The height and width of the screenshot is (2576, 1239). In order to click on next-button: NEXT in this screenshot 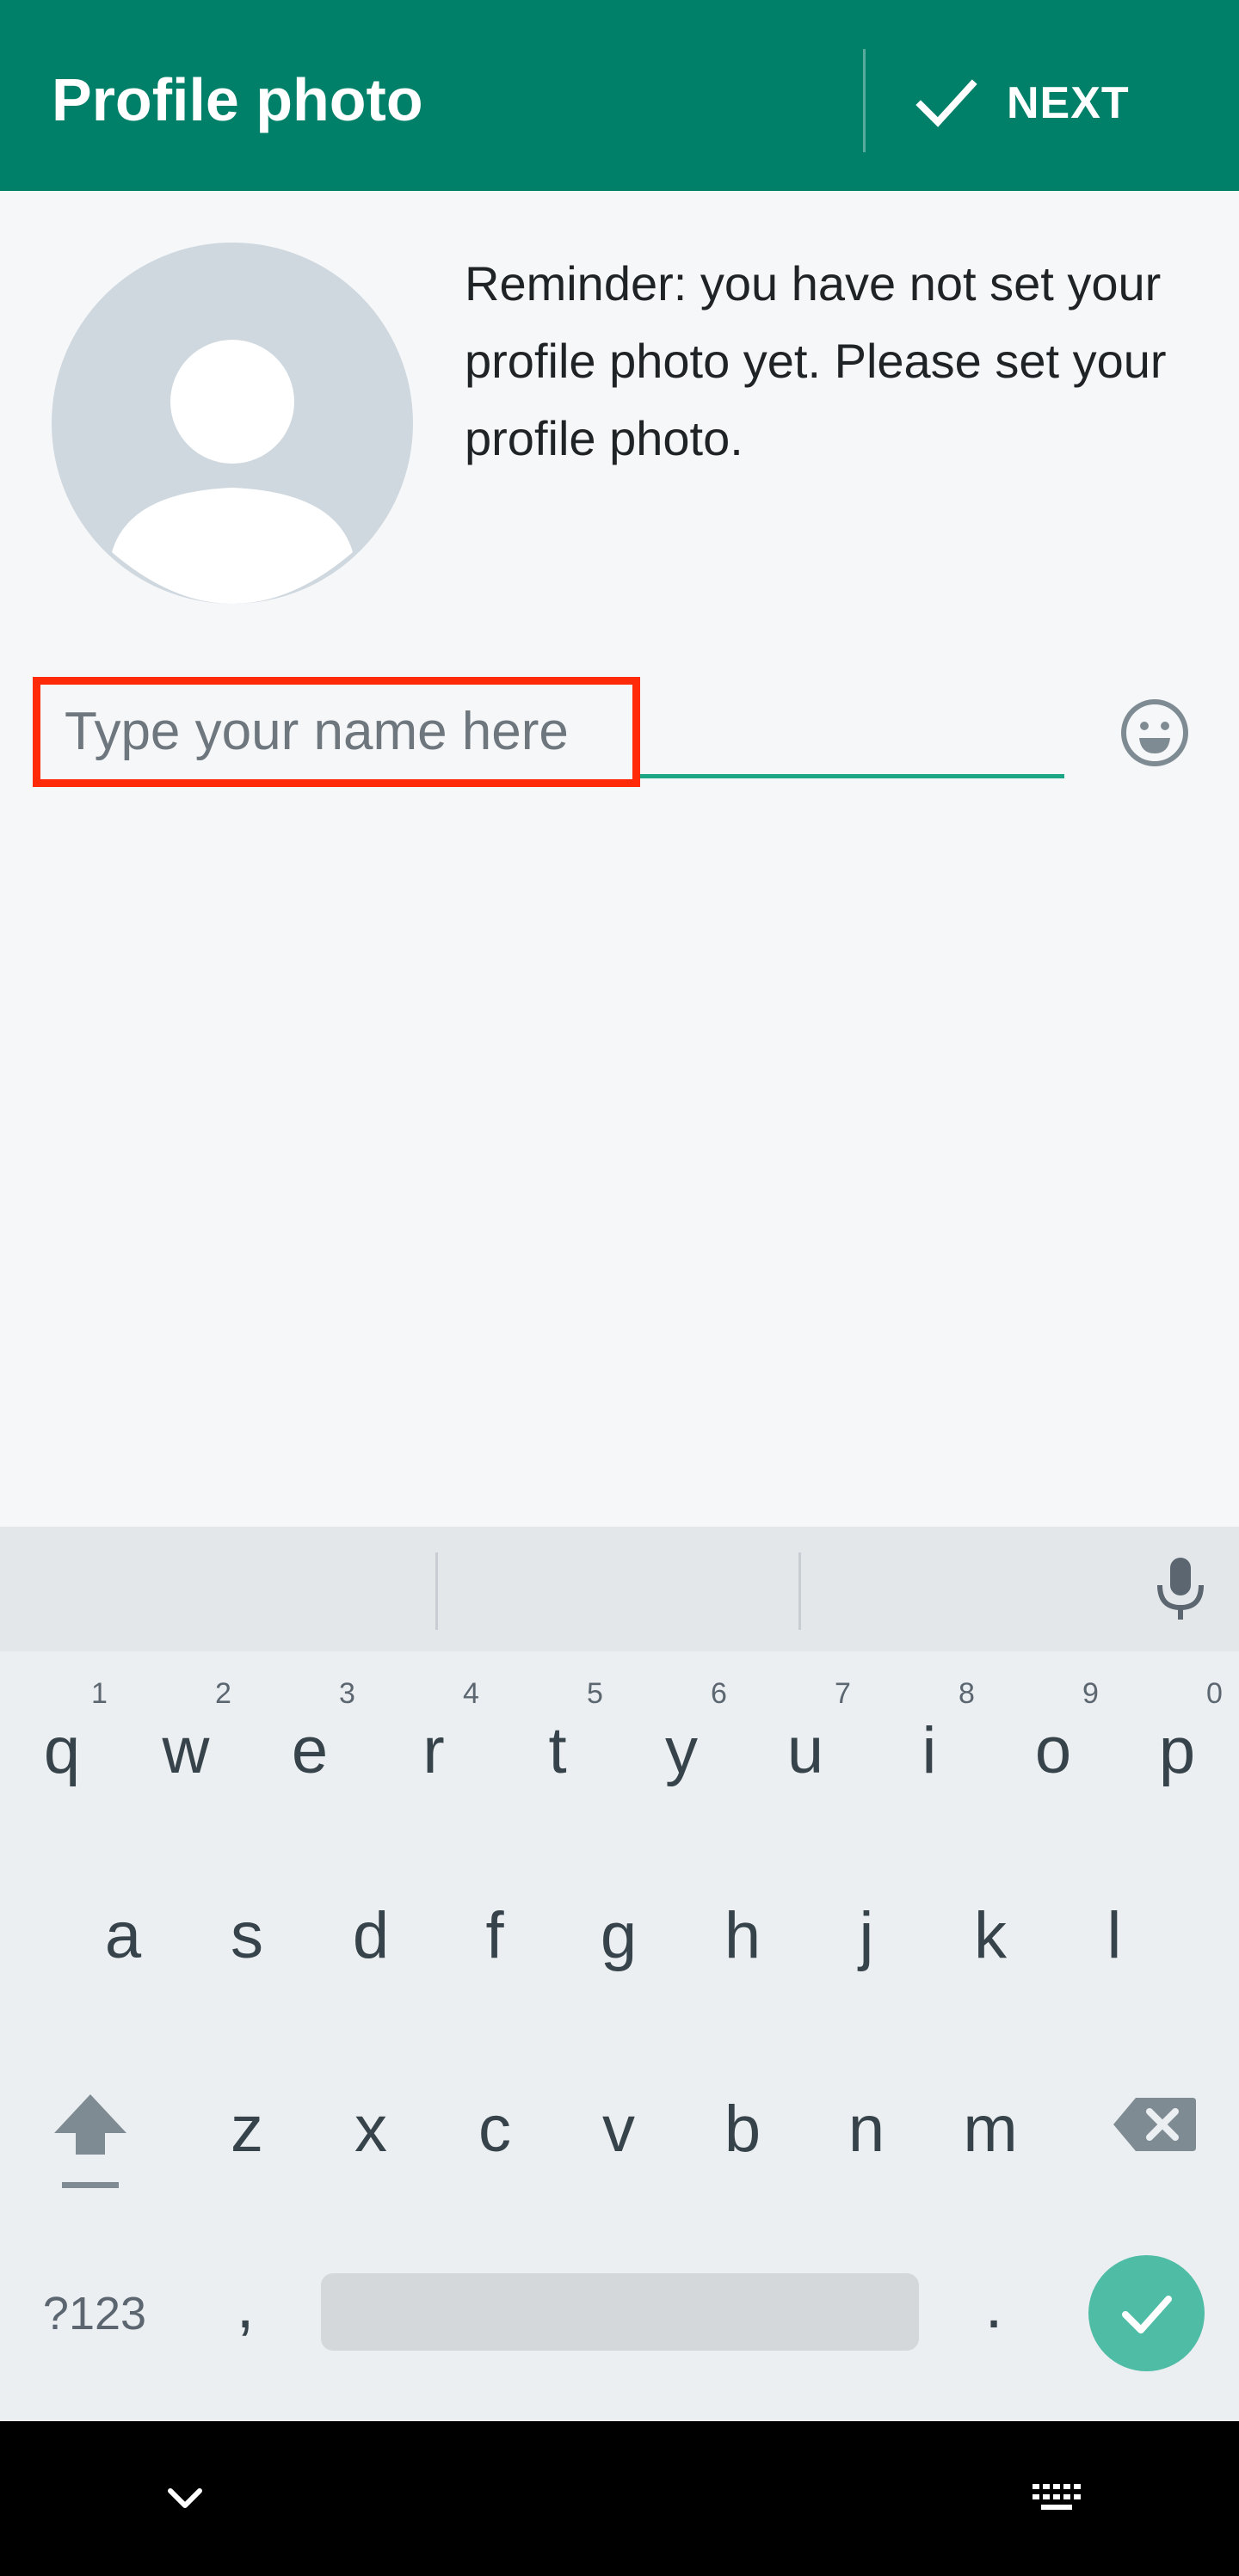, I will do `click(1049, 103)`.